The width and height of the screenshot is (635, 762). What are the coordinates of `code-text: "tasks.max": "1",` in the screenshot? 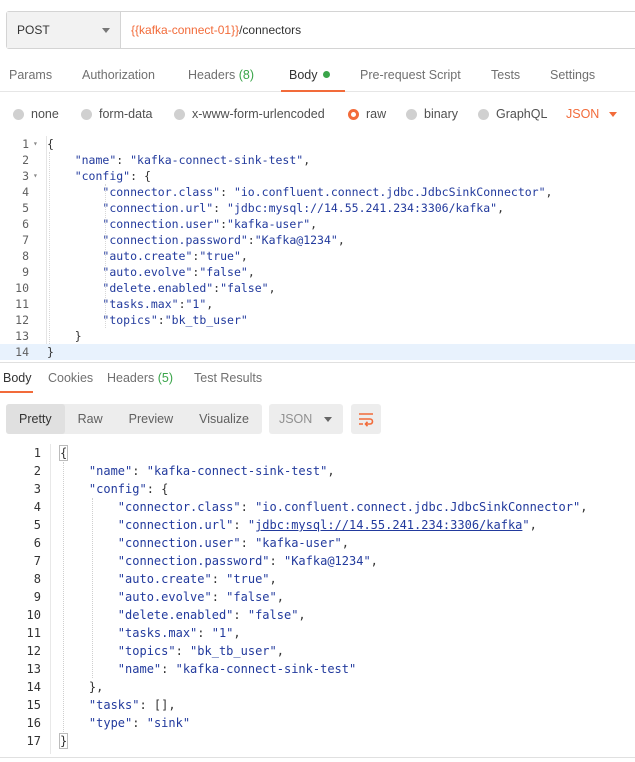 It's located at (179, 633).